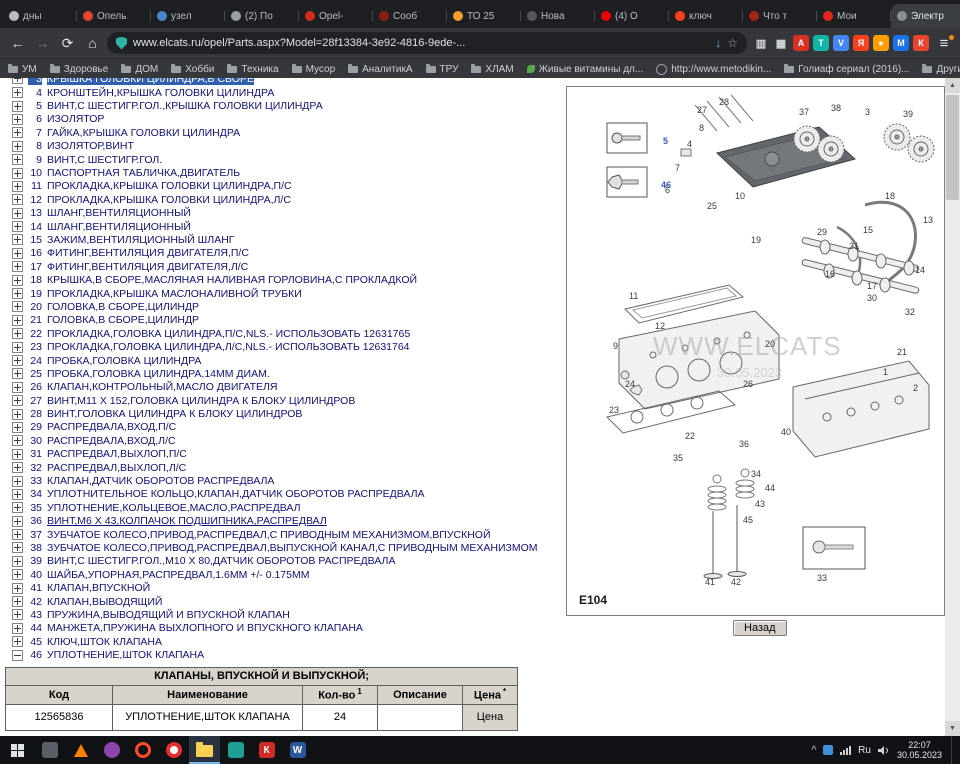  What do you see at coordinates (49, 750) in the screenshot?
I see `taskbar-app-utility` at bounding box center [49, 750].